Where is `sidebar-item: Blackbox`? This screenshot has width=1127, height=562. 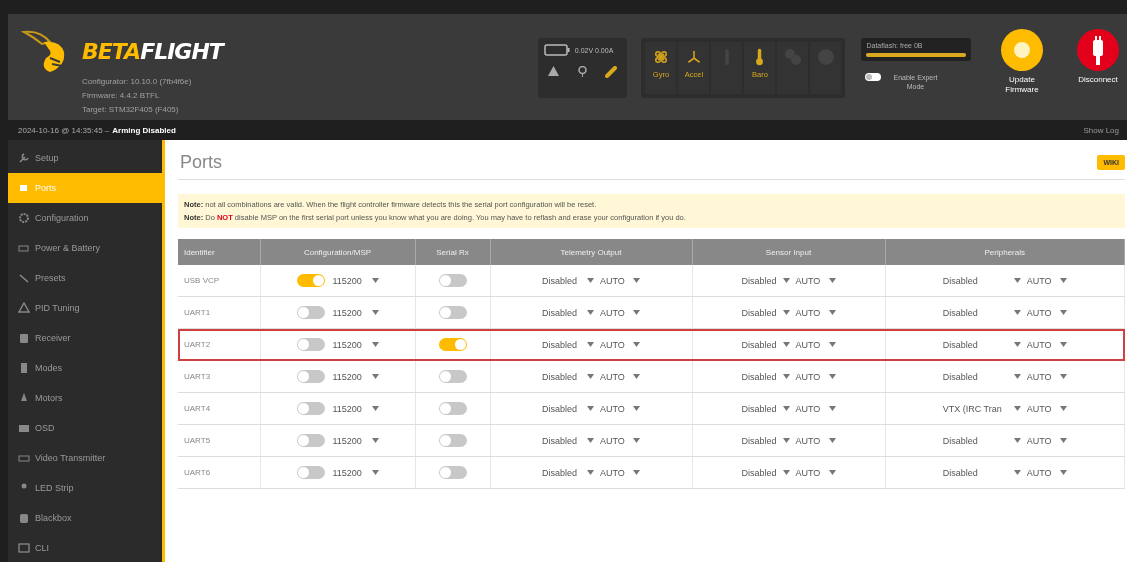
sidebar-item: Blackbox is located at coordinates (85, 518).